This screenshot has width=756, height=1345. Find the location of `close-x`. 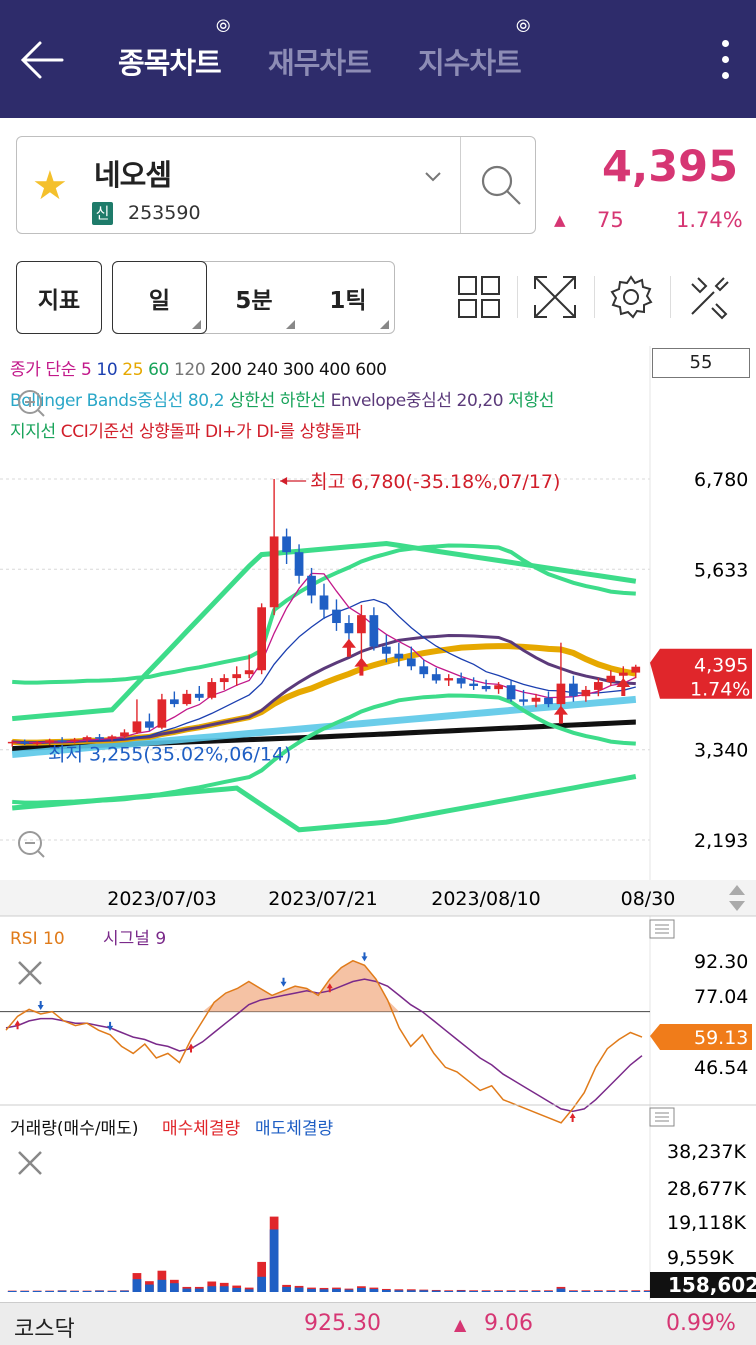

close-x is located at coordinates (30, 973).